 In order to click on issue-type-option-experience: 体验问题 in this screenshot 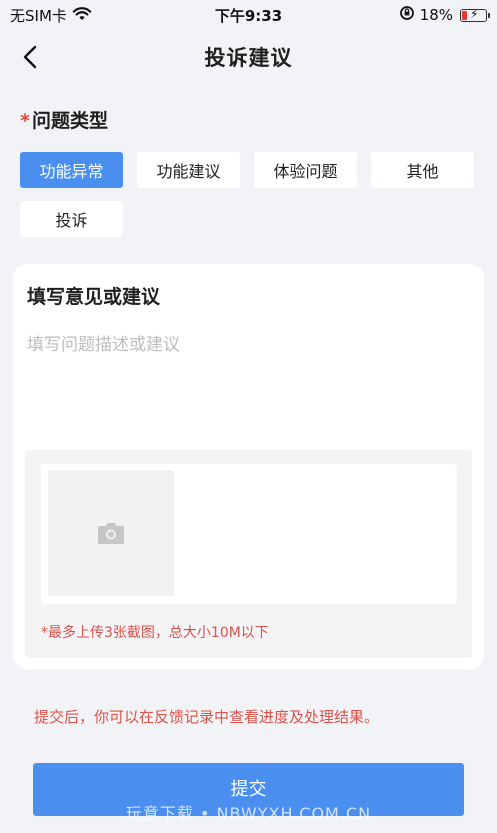, I will do `click(305, 170)`.